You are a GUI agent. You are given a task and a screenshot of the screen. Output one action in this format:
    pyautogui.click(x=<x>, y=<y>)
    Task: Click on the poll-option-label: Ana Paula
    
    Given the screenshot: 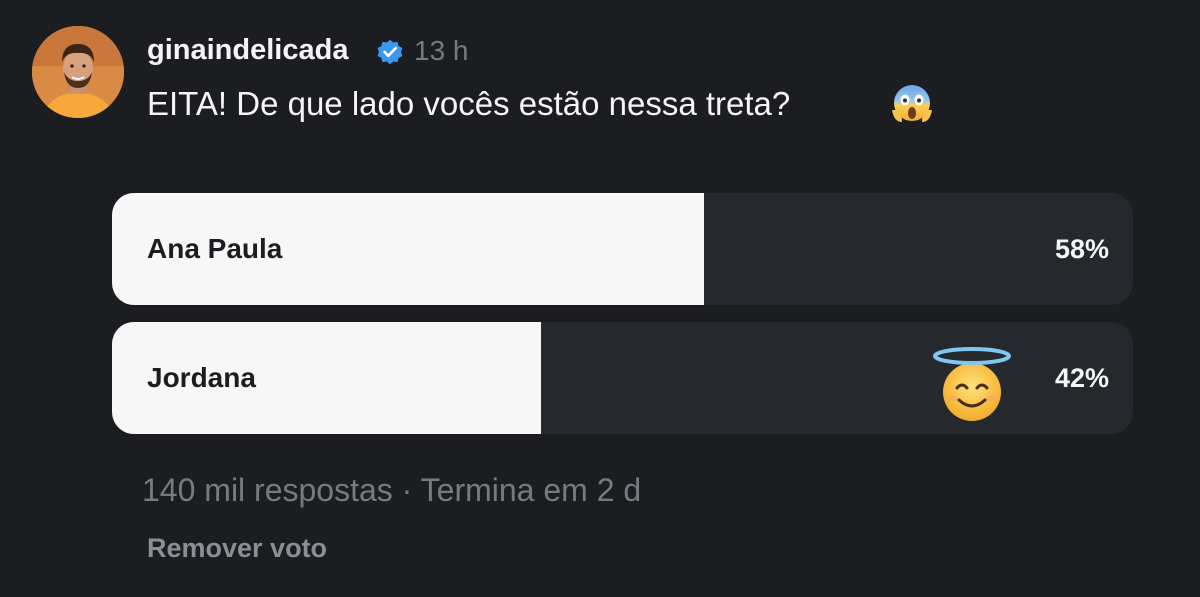 What is the action you would take?
    pyautogui.click(x=215, y=248)
    